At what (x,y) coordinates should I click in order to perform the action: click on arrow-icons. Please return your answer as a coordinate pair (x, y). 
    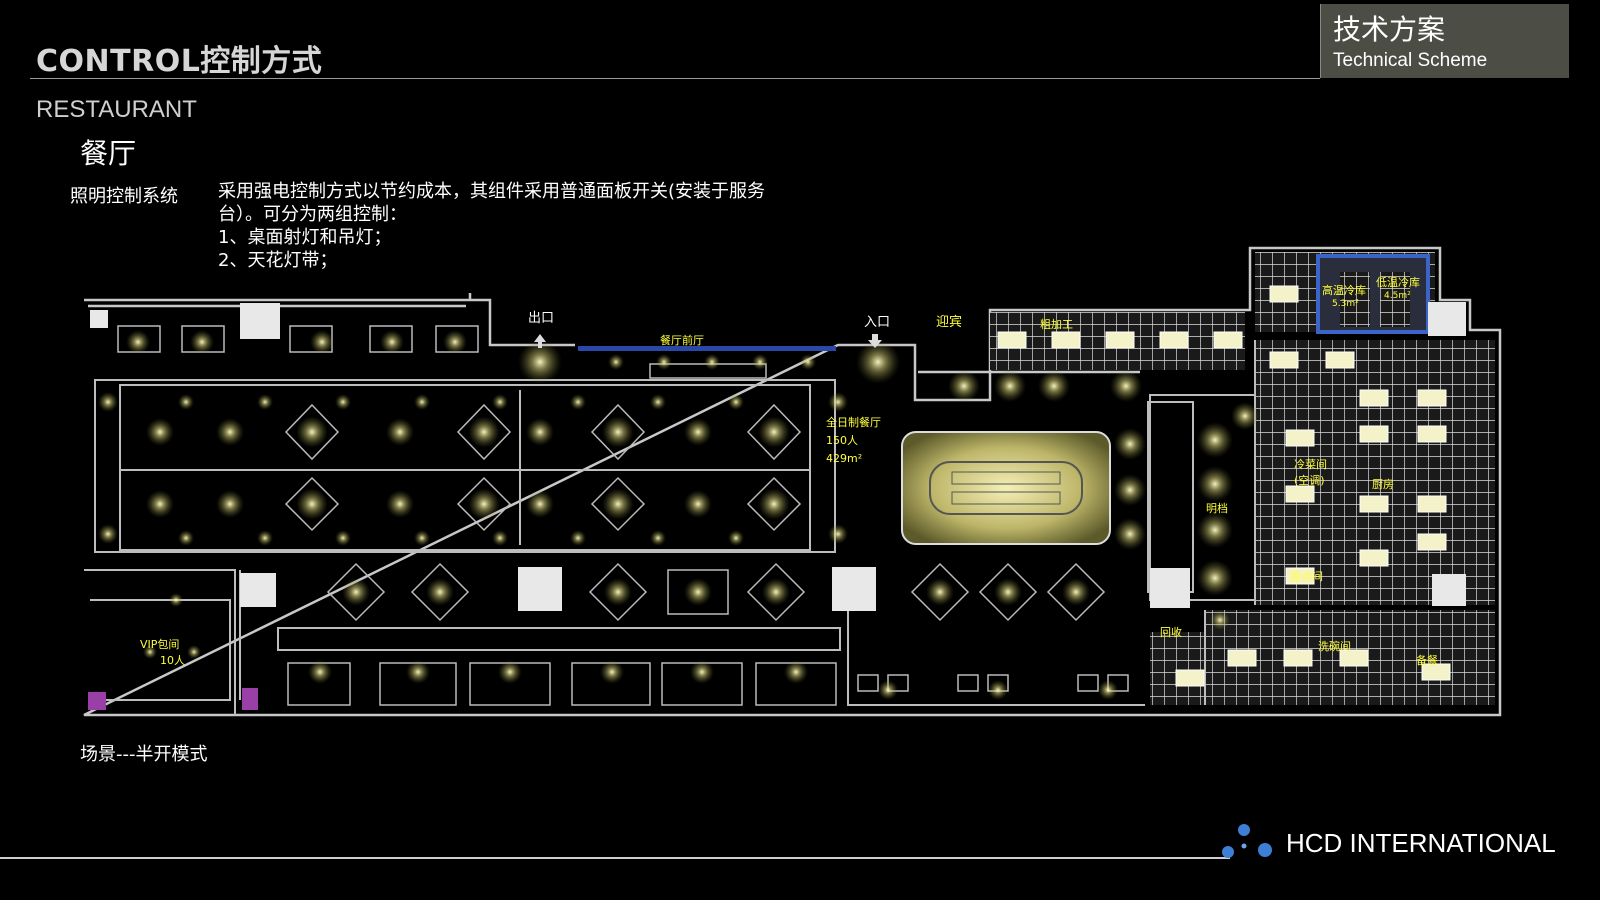
    Looking at the image, I should click on (708, 341).